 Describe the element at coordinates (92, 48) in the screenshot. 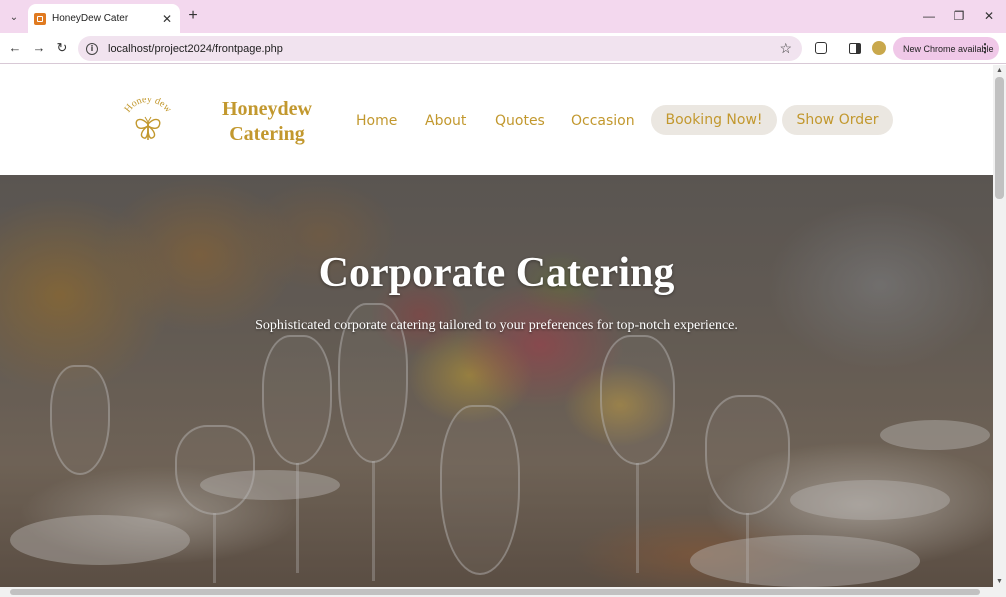

I see `site-info-icon: i` at that location.